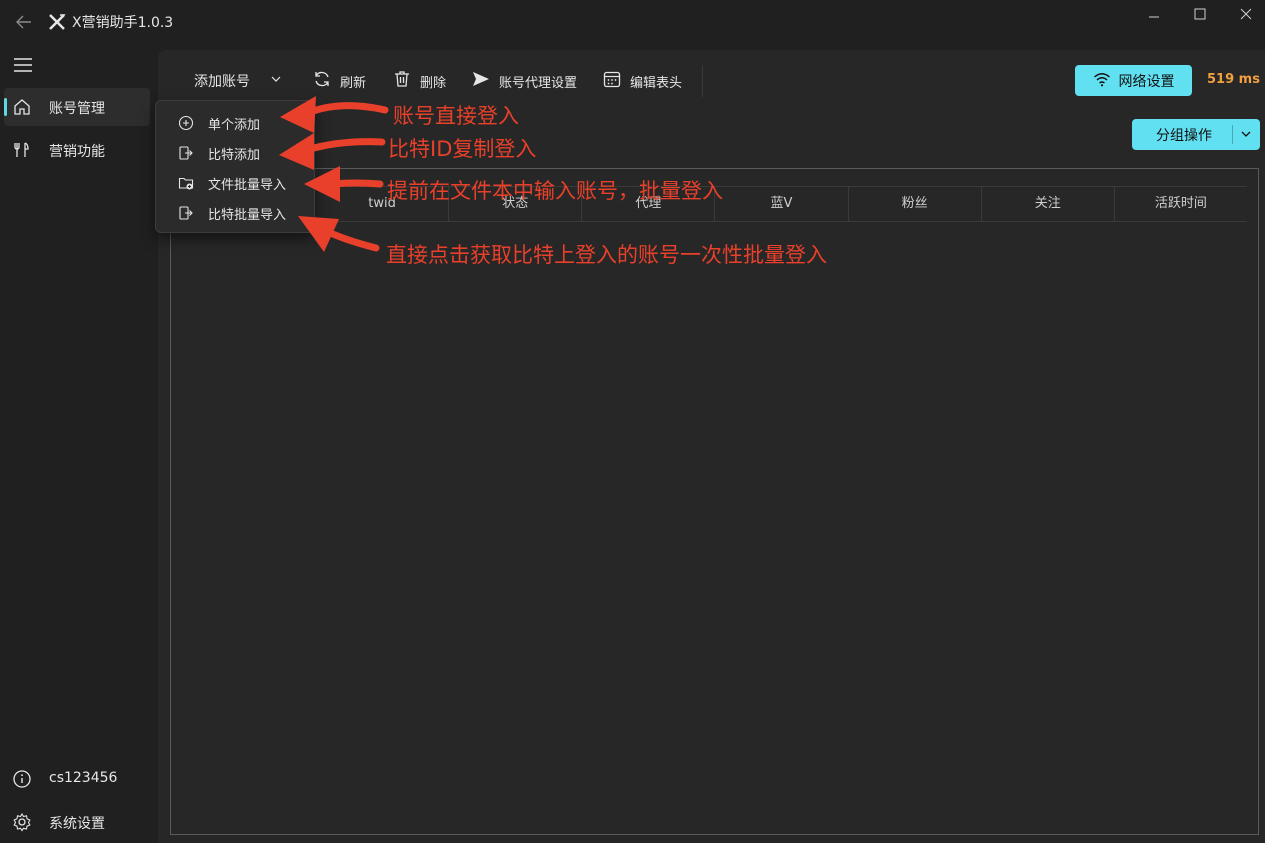 The image size is (1265, 843). Describe the element at coordinates (419, 81) in the screenshot. I see `delete-button: 删除` at that location.